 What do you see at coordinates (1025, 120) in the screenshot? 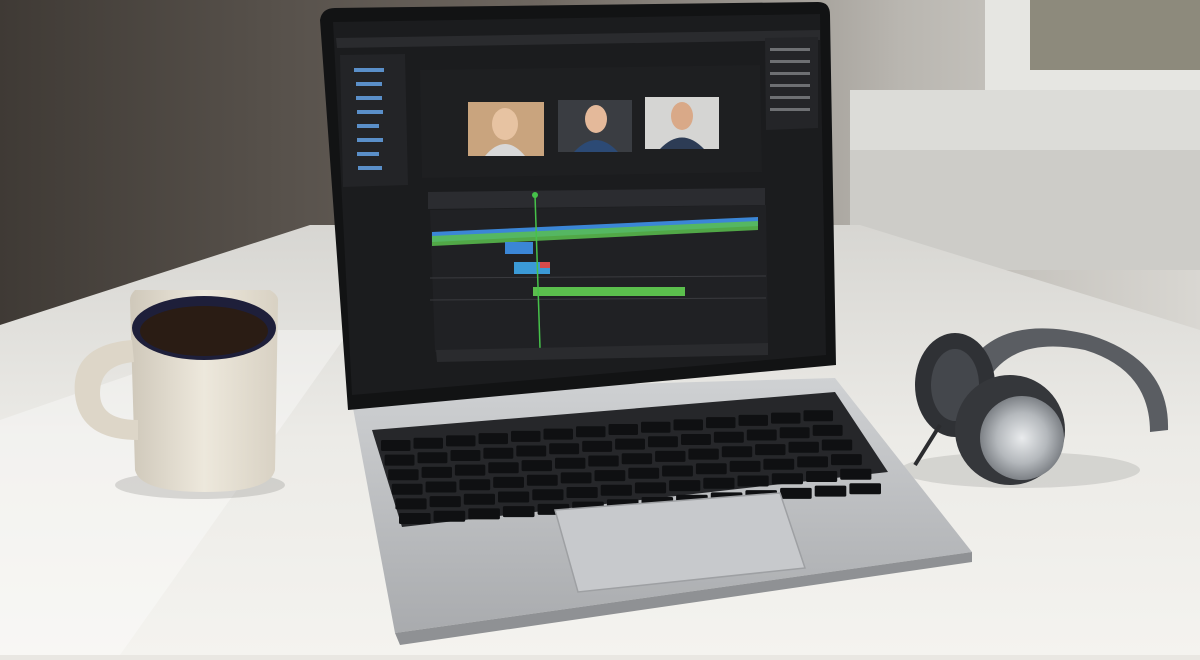
I see `window-sill` at bounding box center [1025, 120].